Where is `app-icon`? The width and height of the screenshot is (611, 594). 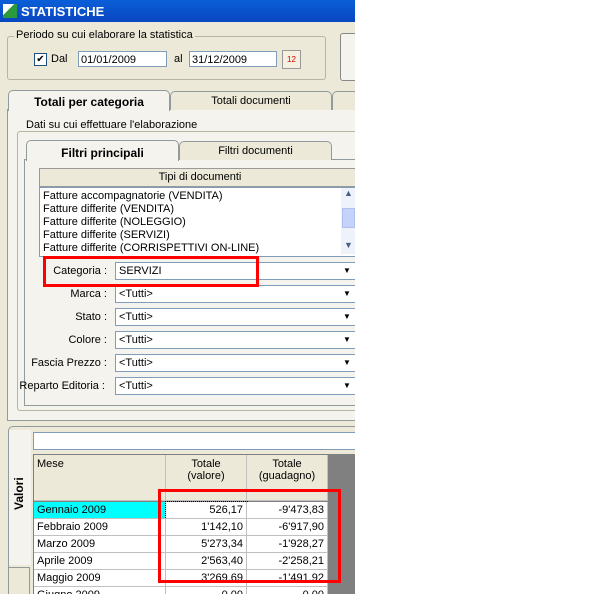
app-icon is located at coordinates (10, 11).